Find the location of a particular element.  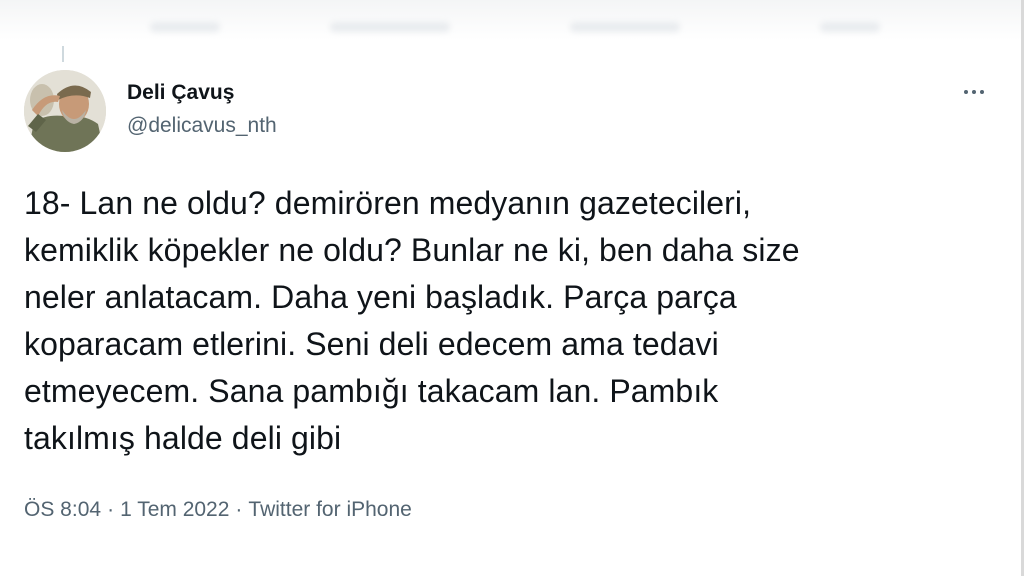

tweet-metadata: ÖS 8:04 · 1 Tem 2022 · Twitter for iPhone is located at coordinates (218, 510).